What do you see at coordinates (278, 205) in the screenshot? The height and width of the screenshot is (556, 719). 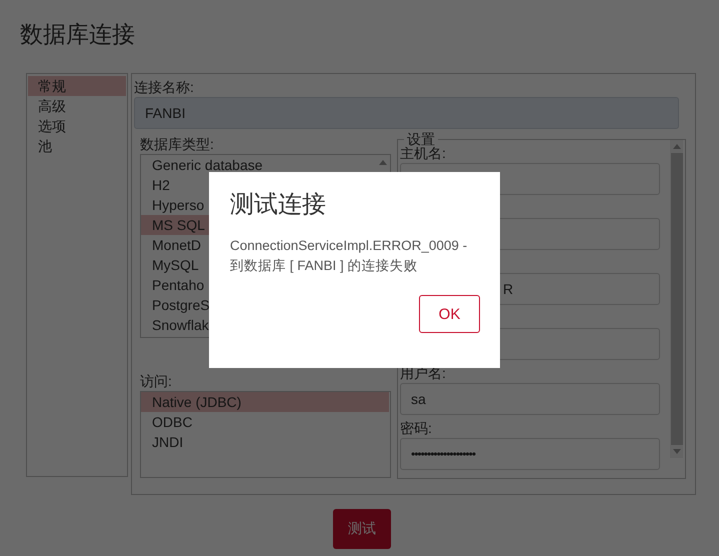 I see `dialog-title: 测试连接` at bounding box center [278, 205].